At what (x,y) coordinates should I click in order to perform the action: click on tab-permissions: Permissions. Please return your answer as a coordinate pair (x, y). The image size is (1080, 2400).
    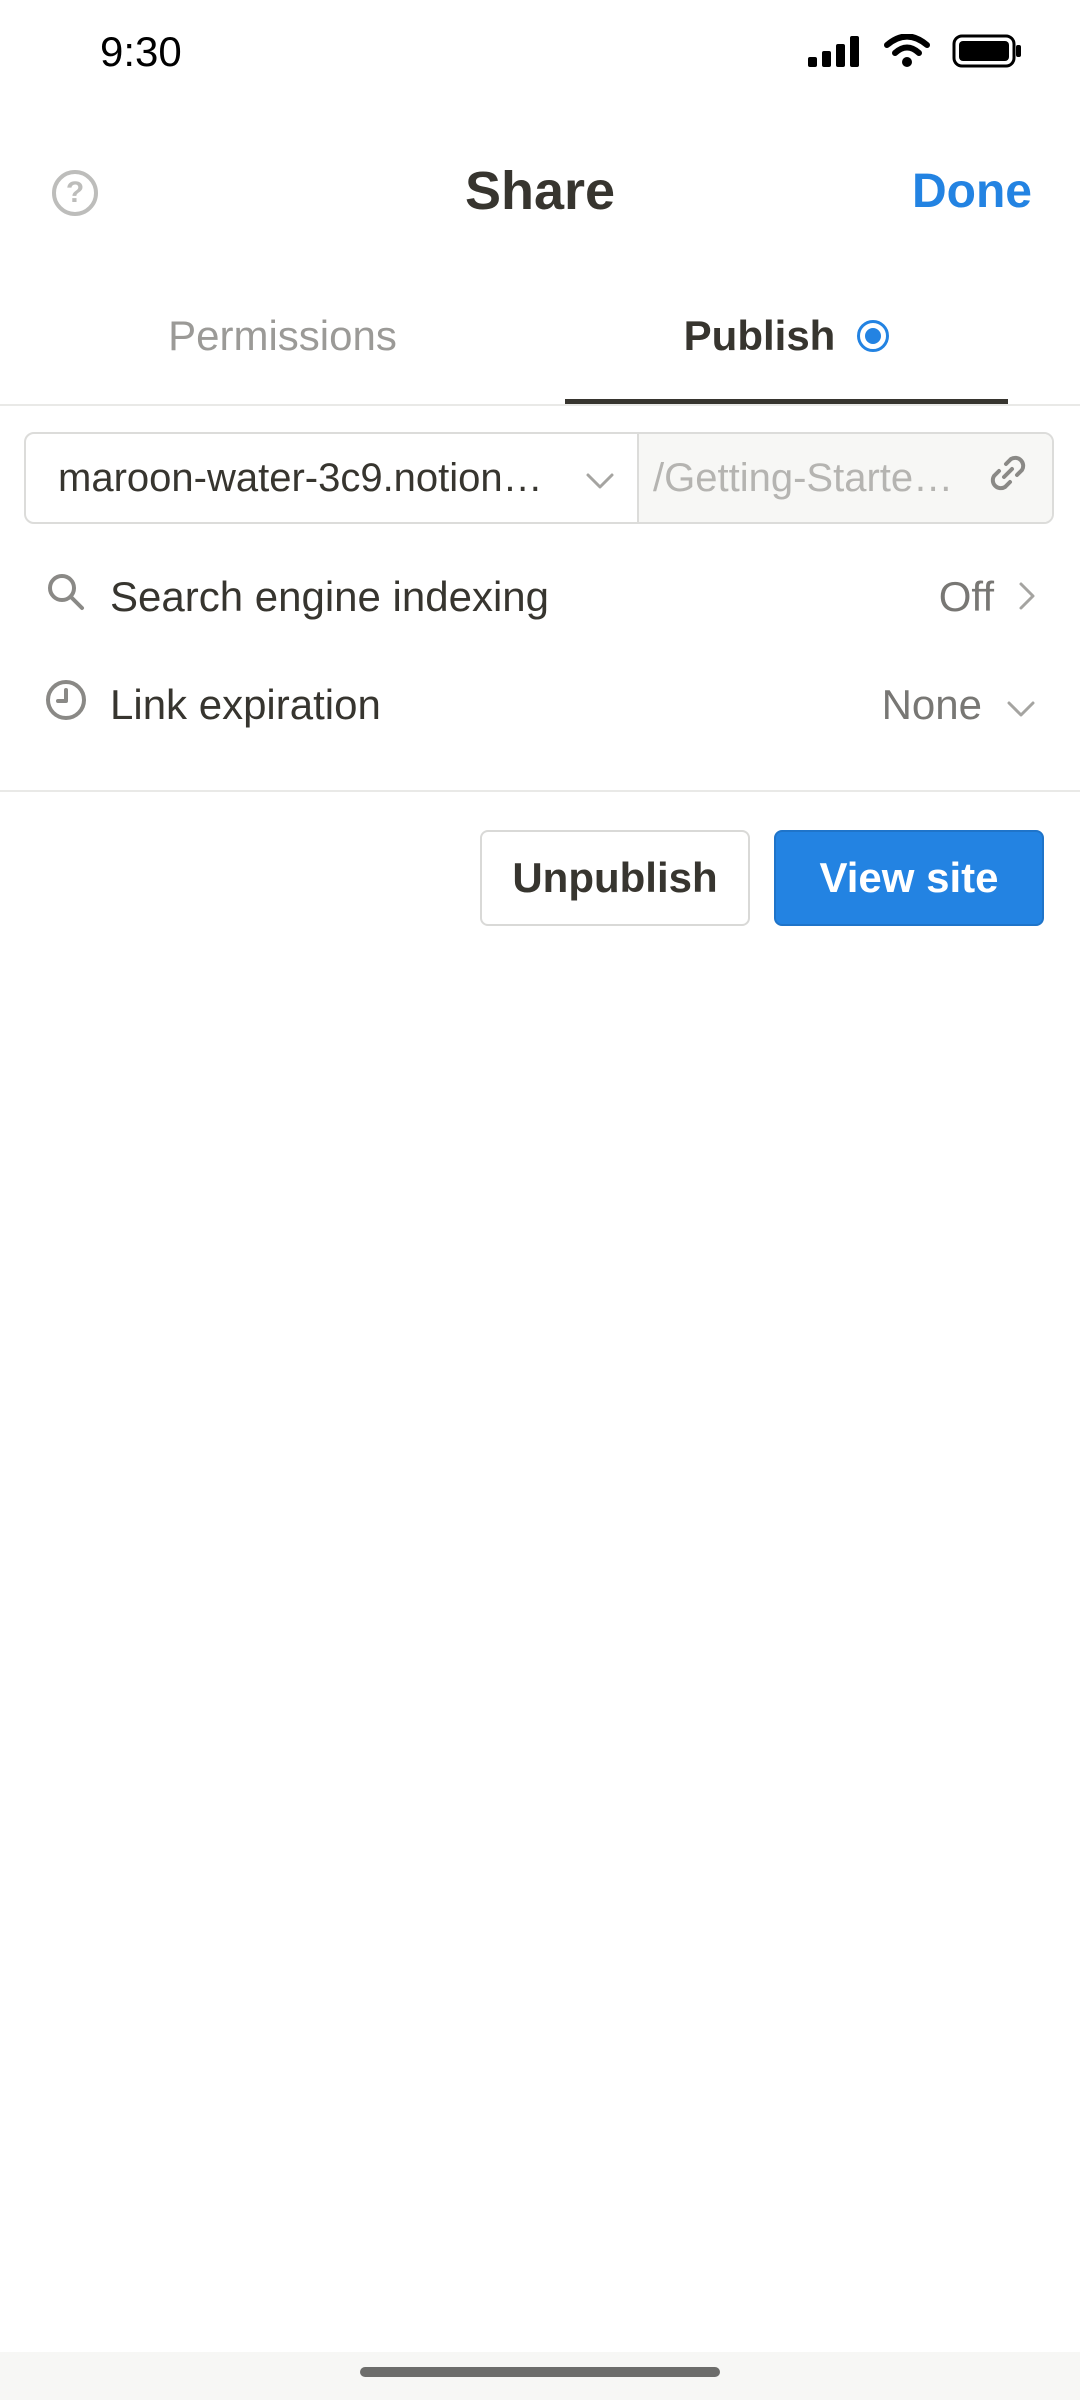
    Looking at the image, I should click on (282, 336).